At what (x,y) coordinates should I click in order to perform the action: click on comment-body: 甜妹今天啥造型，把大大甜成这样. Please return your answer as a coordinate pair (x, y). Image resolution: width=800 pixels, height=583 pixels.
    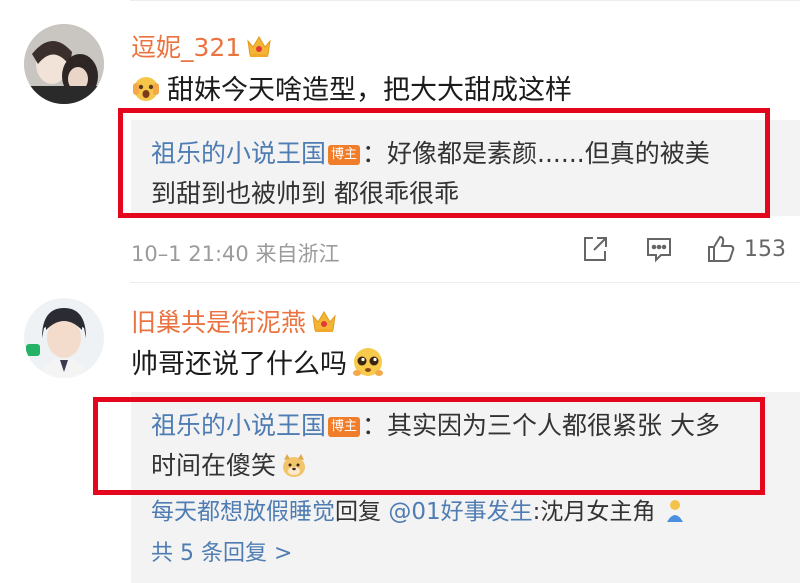
    Looking at the image, I should click on (369, 90).